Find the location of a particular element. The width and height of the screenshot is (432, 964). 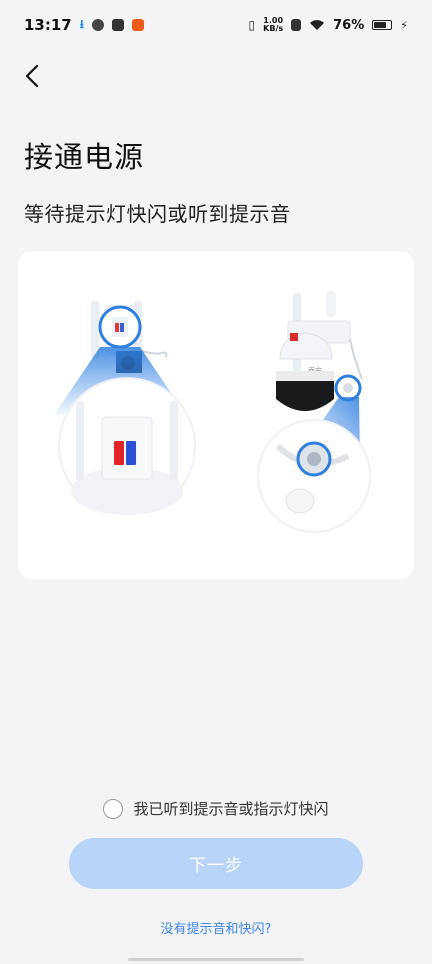

signal-off-icon is located at coordinates (296, 25).